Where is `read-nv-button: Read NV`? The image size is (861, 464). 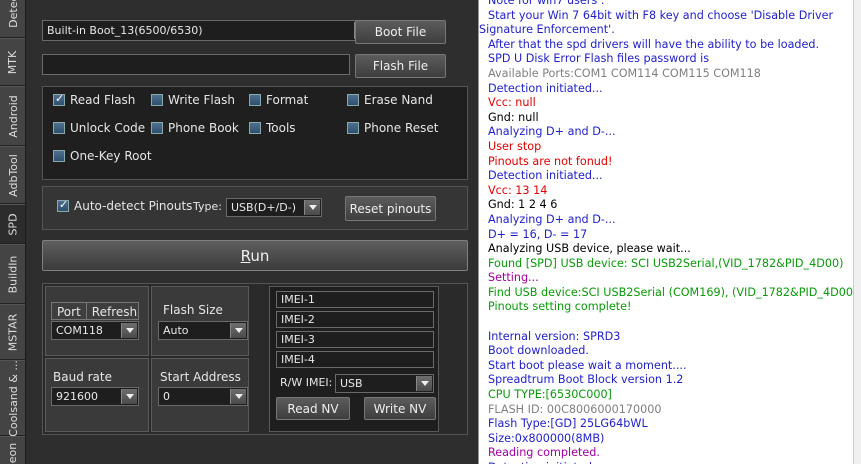
read-nv-button: Read NV is located at coordinates (313, 408).